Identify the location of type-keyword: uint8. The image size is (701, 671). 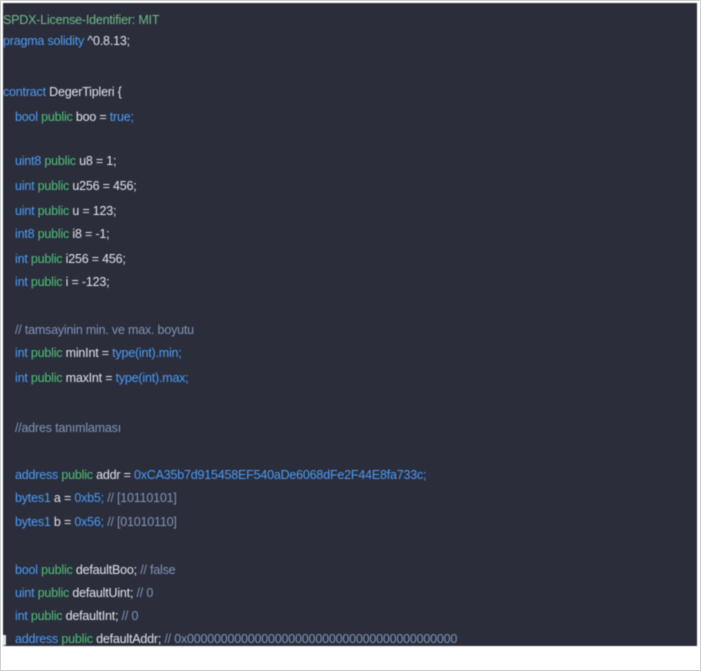
(28, 161).